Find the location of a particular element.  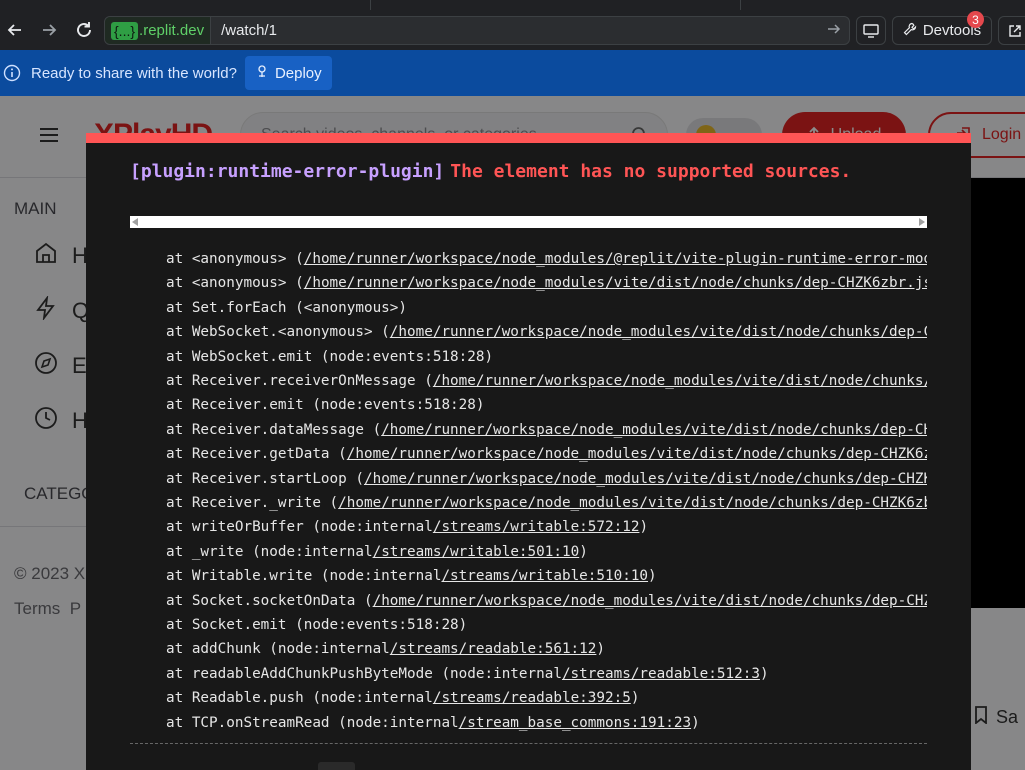

stack-frame-function: at Receiver.getData ( is located at coordinates (256, 454).